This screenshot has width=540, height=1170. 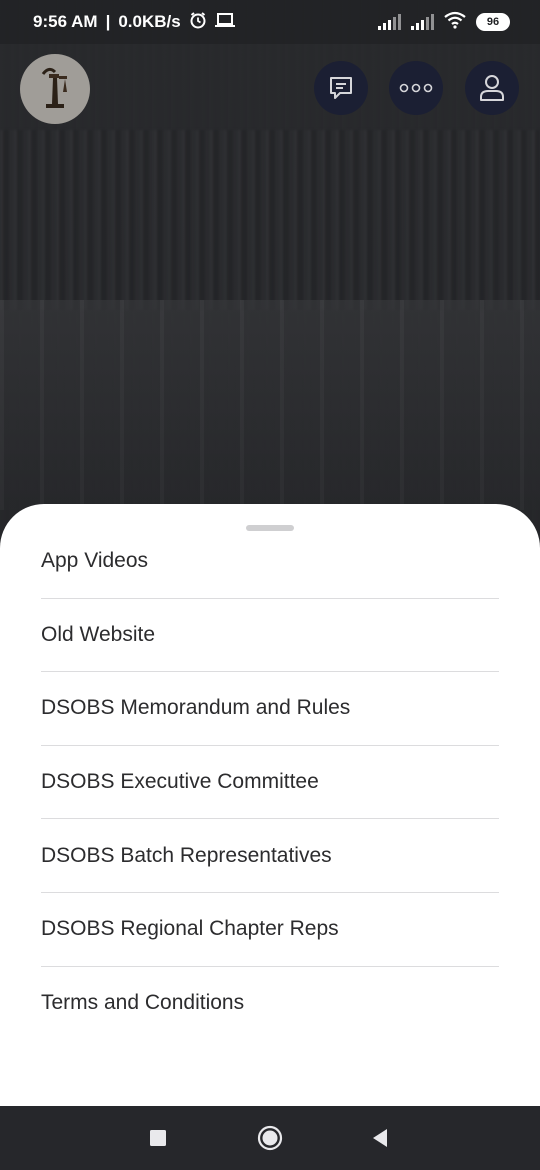 I want to click on alarm-icon, so click(x=198, y=22).